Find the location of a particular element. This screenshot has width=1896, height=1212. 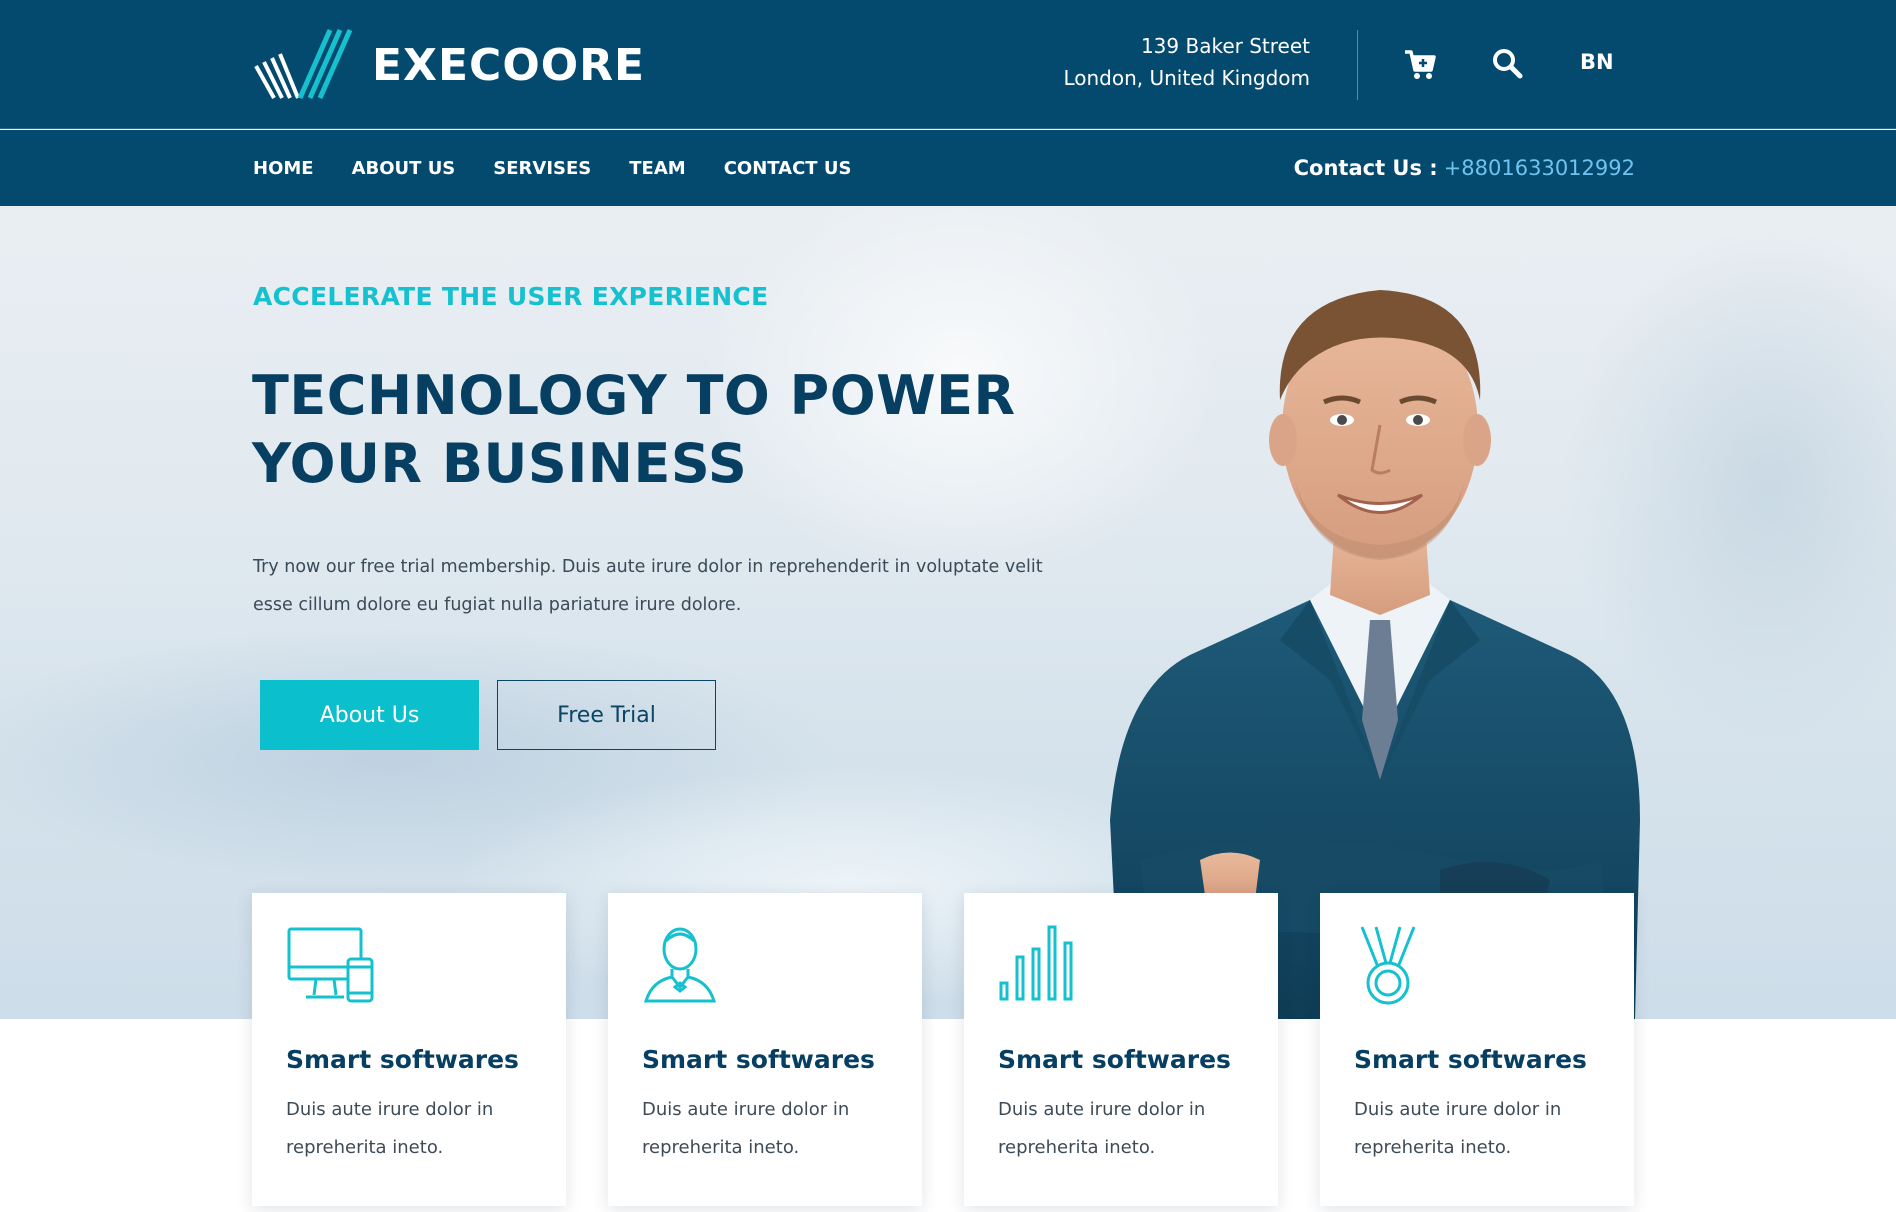

hero-headline: TECHNOLOGY TO POWER YOUR BUSINESS is located at coordinates (634, 430).